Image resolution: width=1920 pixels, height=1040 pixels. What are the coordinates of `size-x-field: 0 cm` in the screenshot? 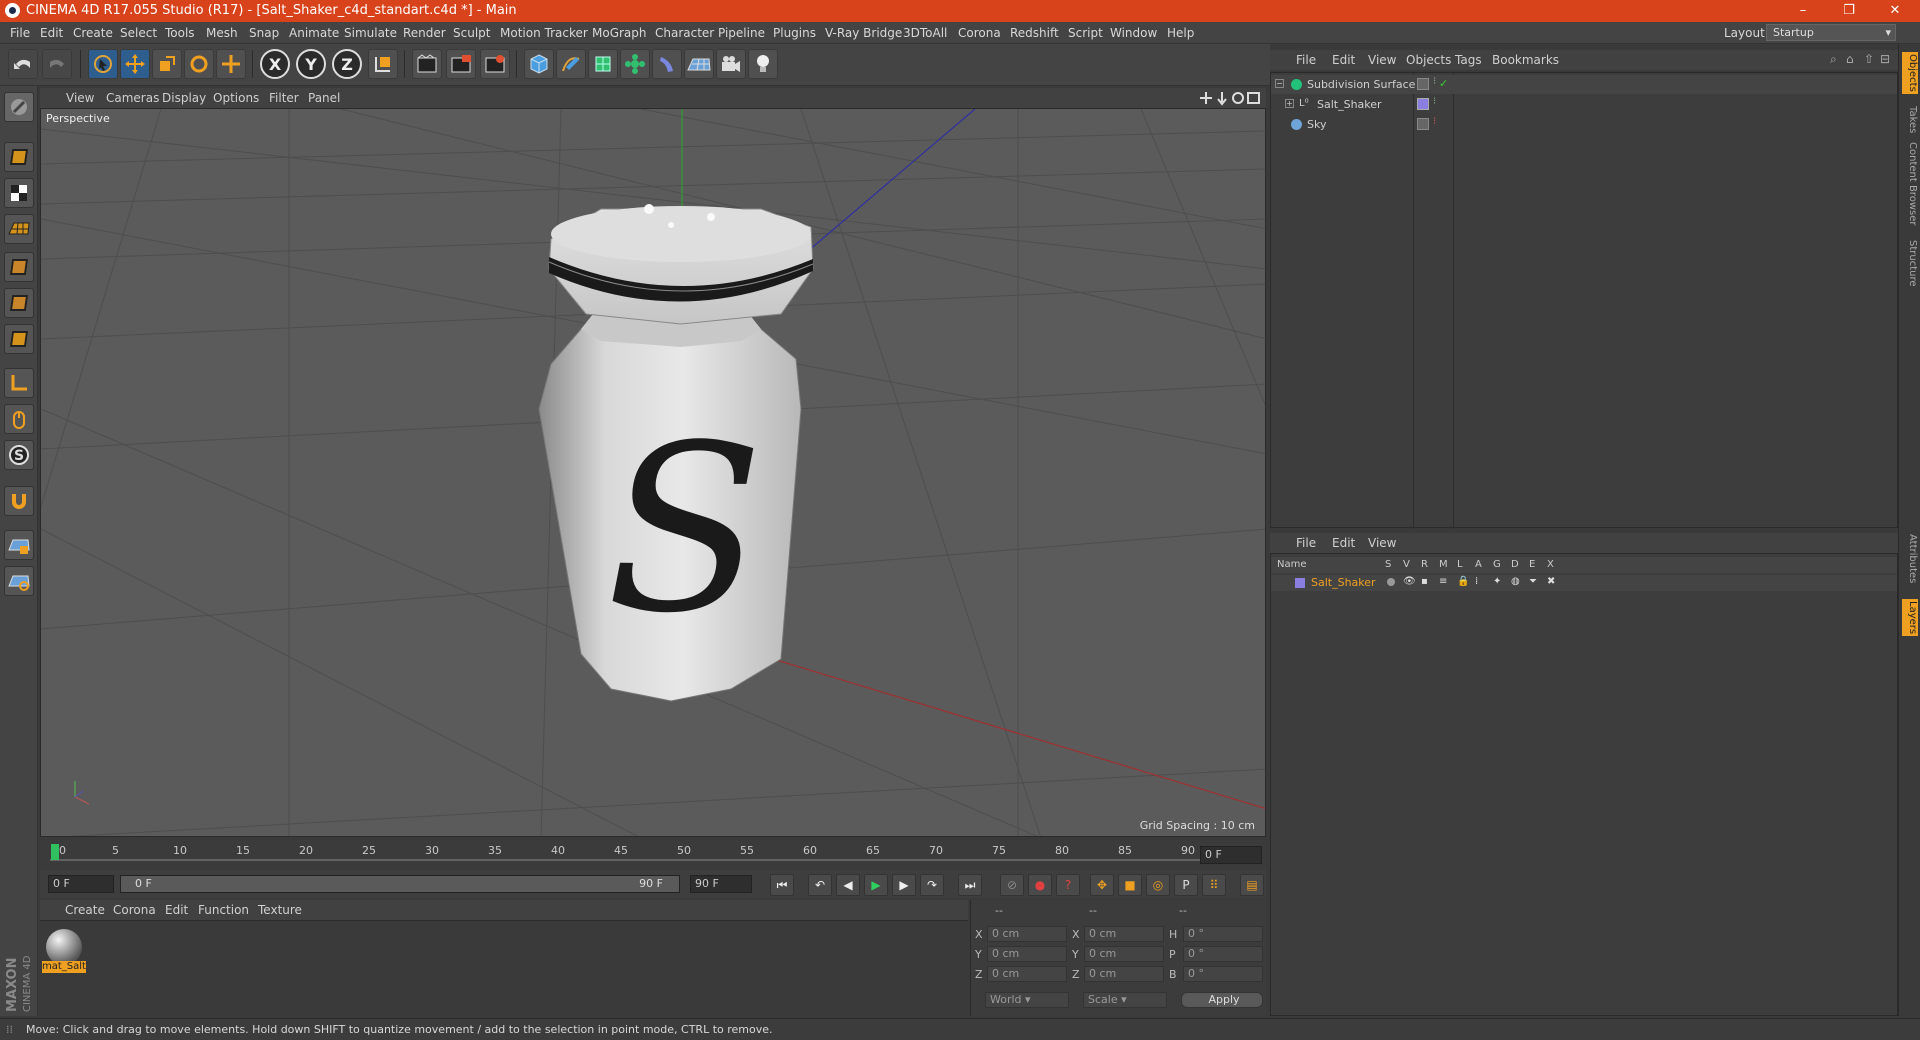 It's located at (1124, 934).